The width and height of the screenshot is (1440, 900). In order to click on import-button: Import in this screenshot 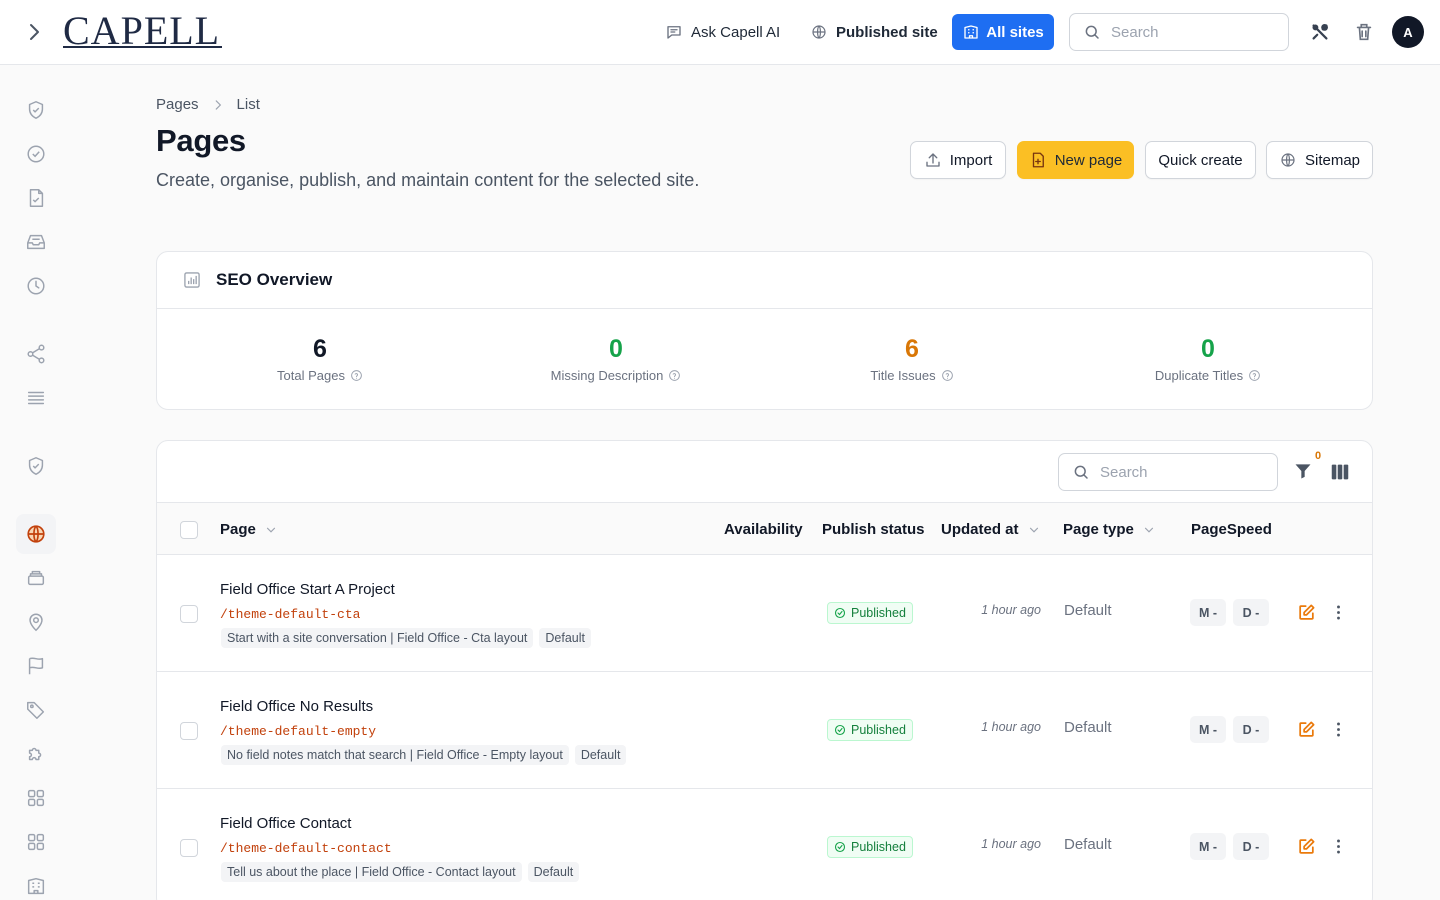, I will do `click(958, 160)`.